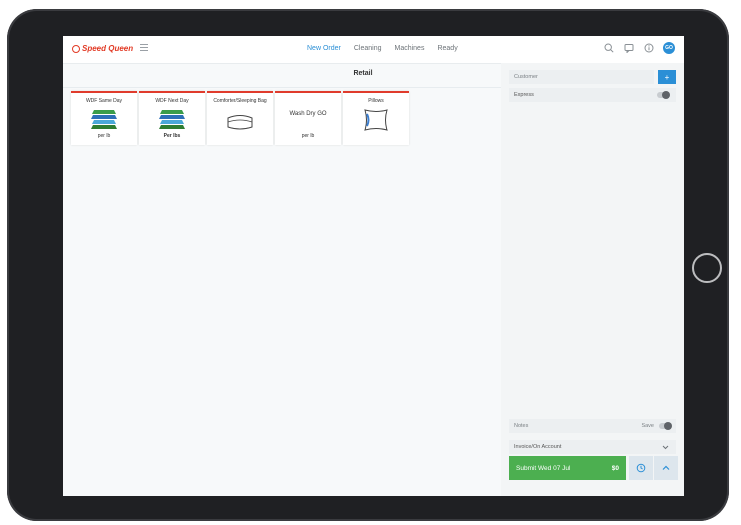 This screenshot has height=525, width=741. I want to click on express-row: Express, so click(592, 95).